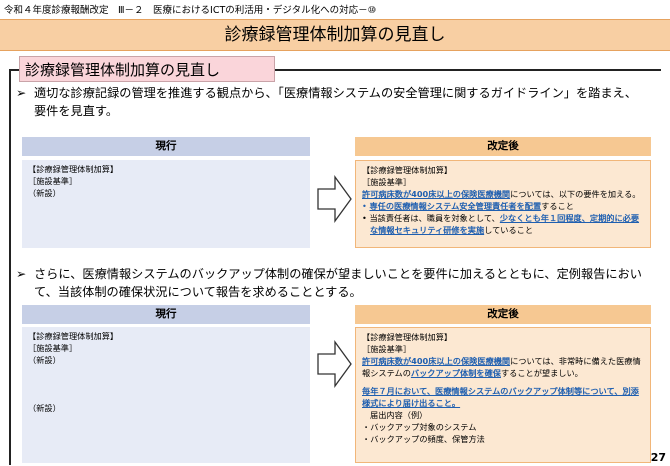 The width and height of the screenshot is (670, 466). What do you see at coordinates (658, 457) in the screenshot?
I see `page-number: 27` at bounding box center [658, 457].